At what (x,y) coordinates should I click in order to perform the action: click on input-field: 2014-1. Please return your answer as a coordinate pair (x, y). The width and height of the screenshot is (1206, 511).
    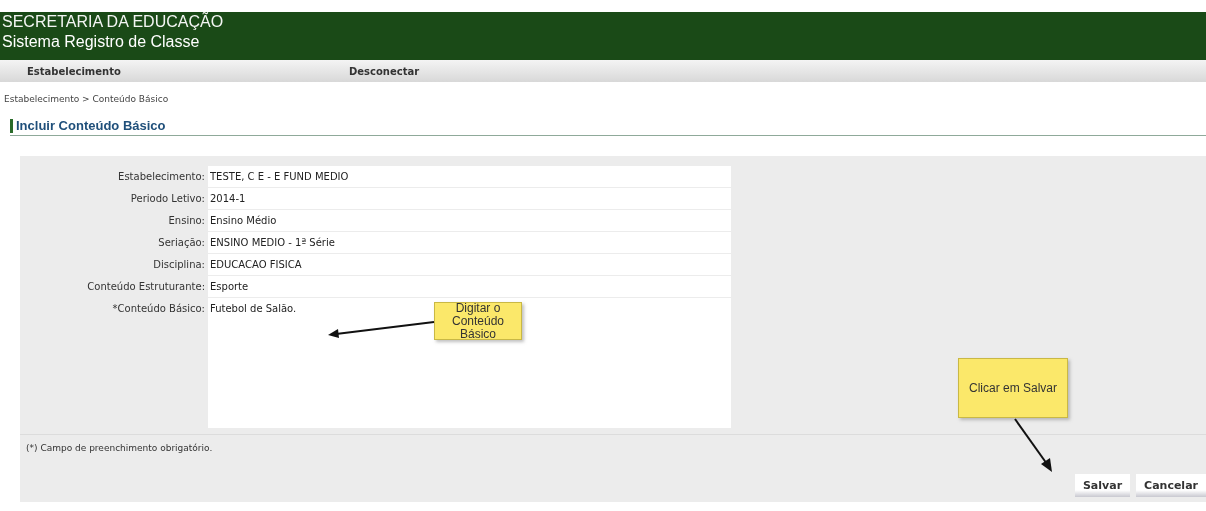
    Looking at the image, I should click on (469, 198).